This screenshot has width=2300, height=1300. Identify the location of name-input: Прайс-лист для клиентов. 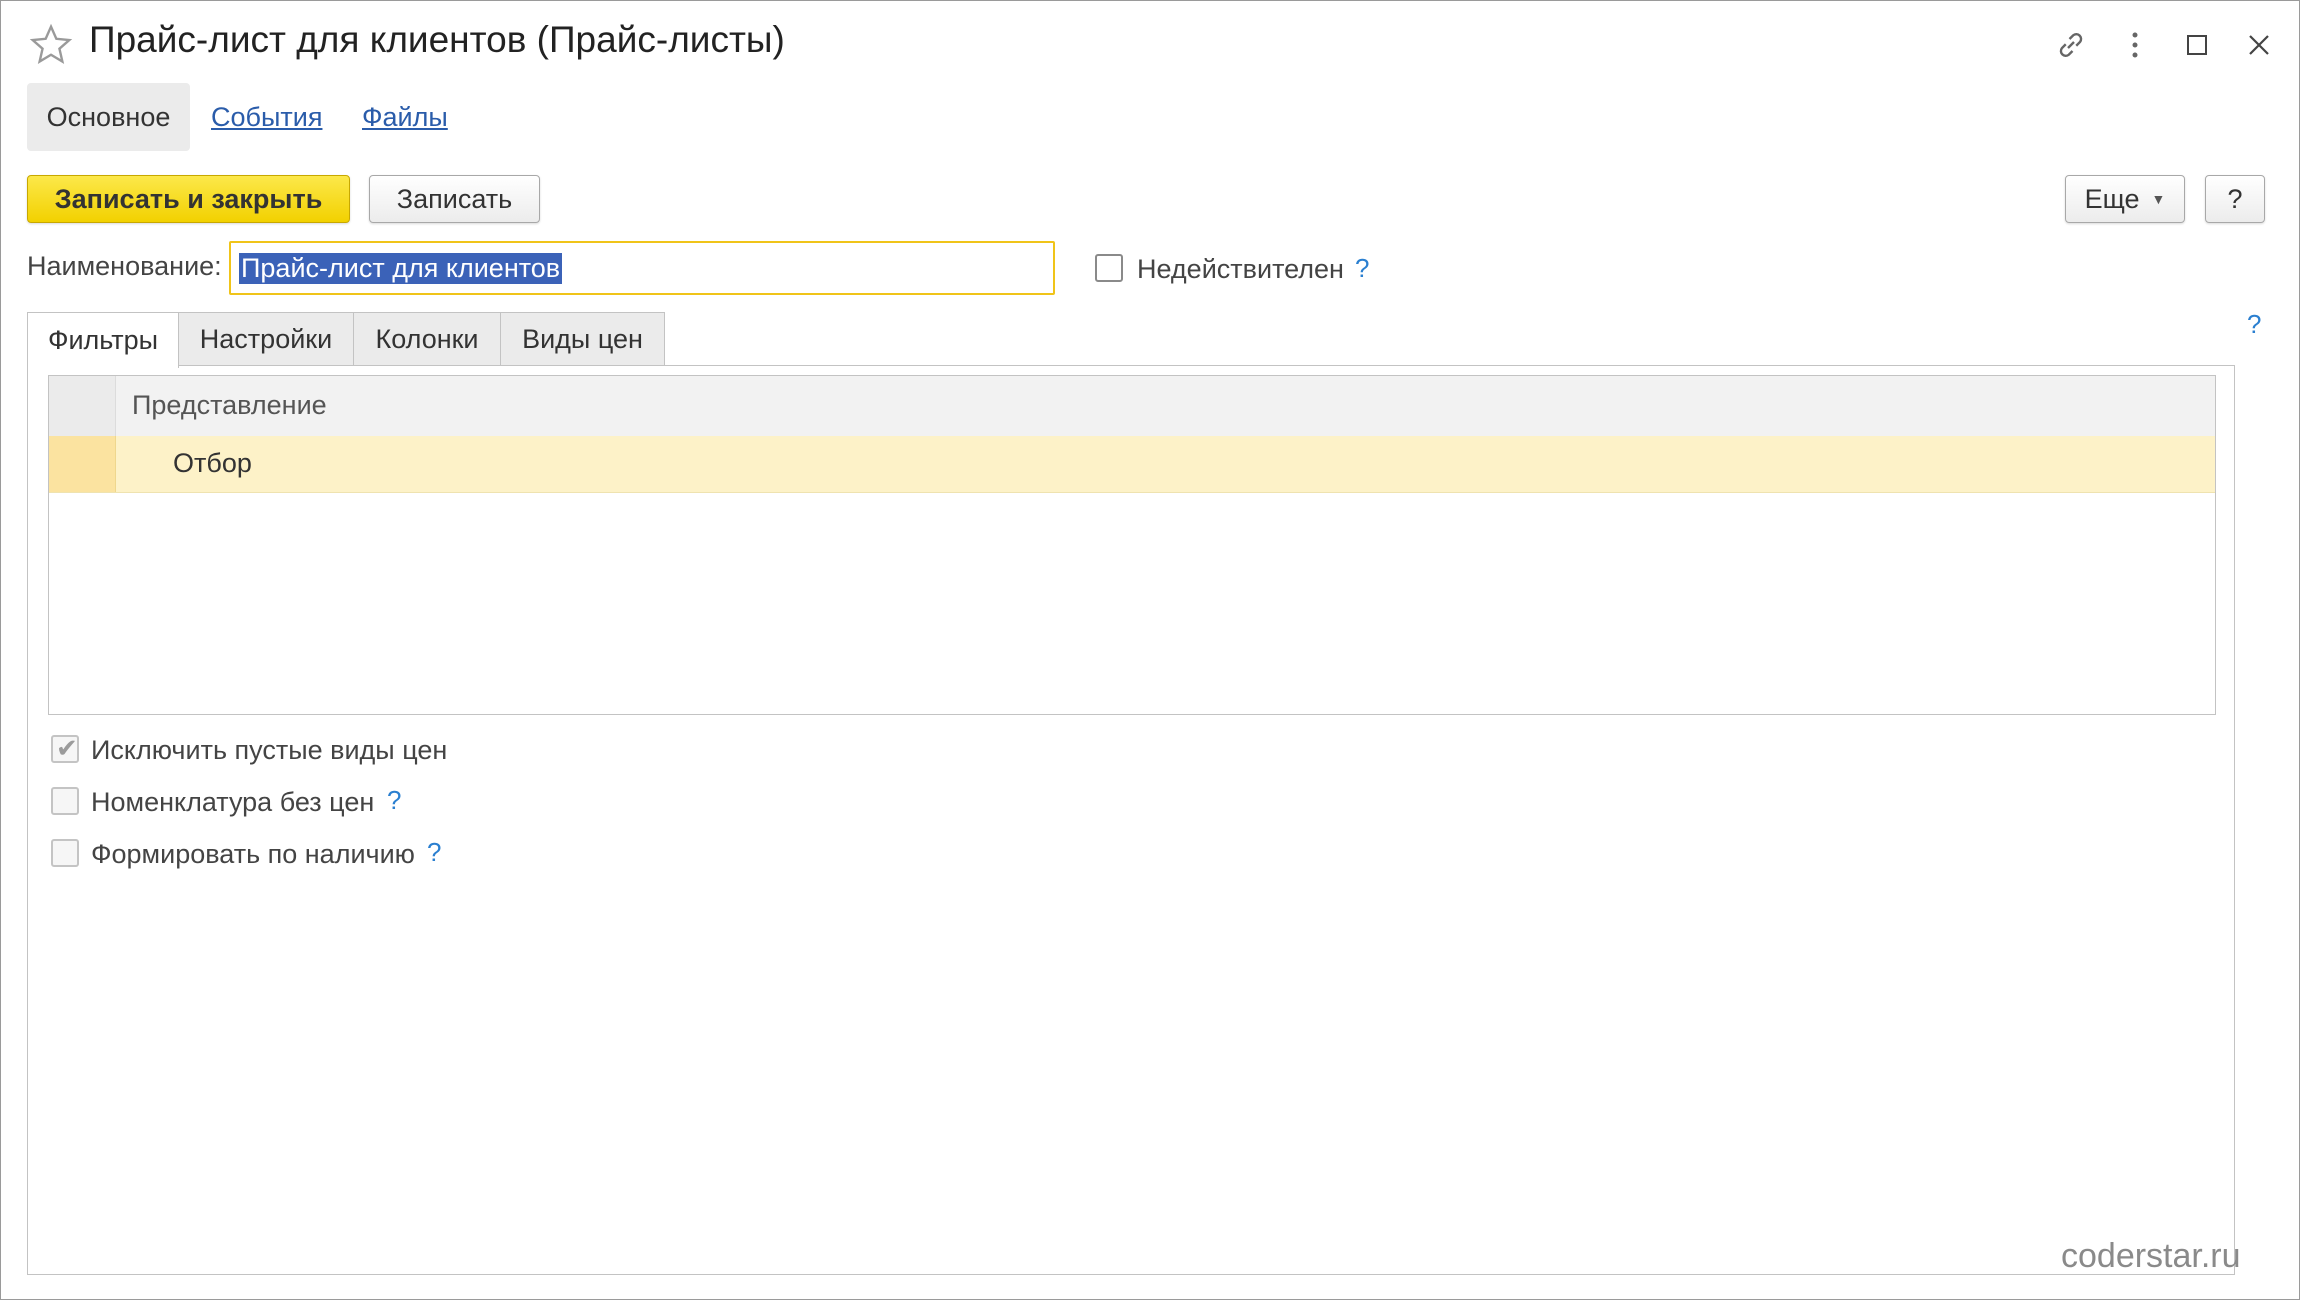
(642, 268).